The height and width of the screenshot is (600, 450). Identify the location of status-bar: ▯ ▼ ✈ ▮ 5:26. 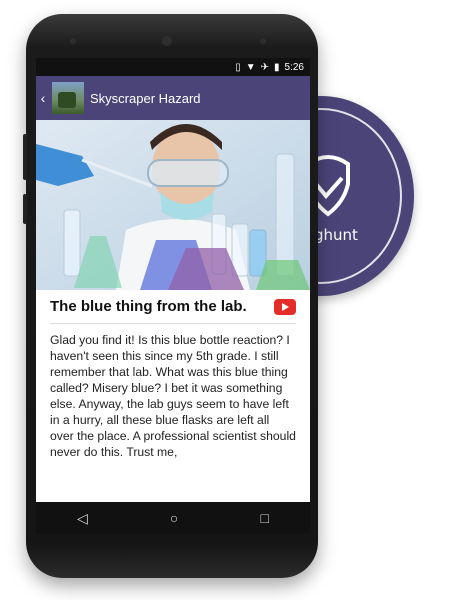
(173, 67).